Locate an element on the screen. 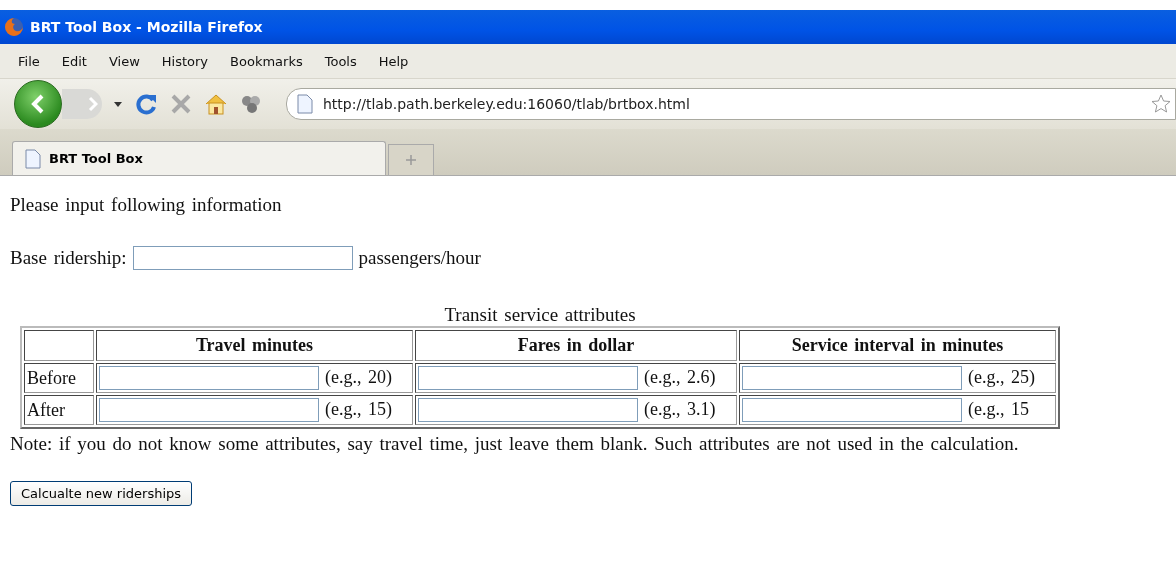  field-label: Base ridership: is located at coordinates (68, 258).